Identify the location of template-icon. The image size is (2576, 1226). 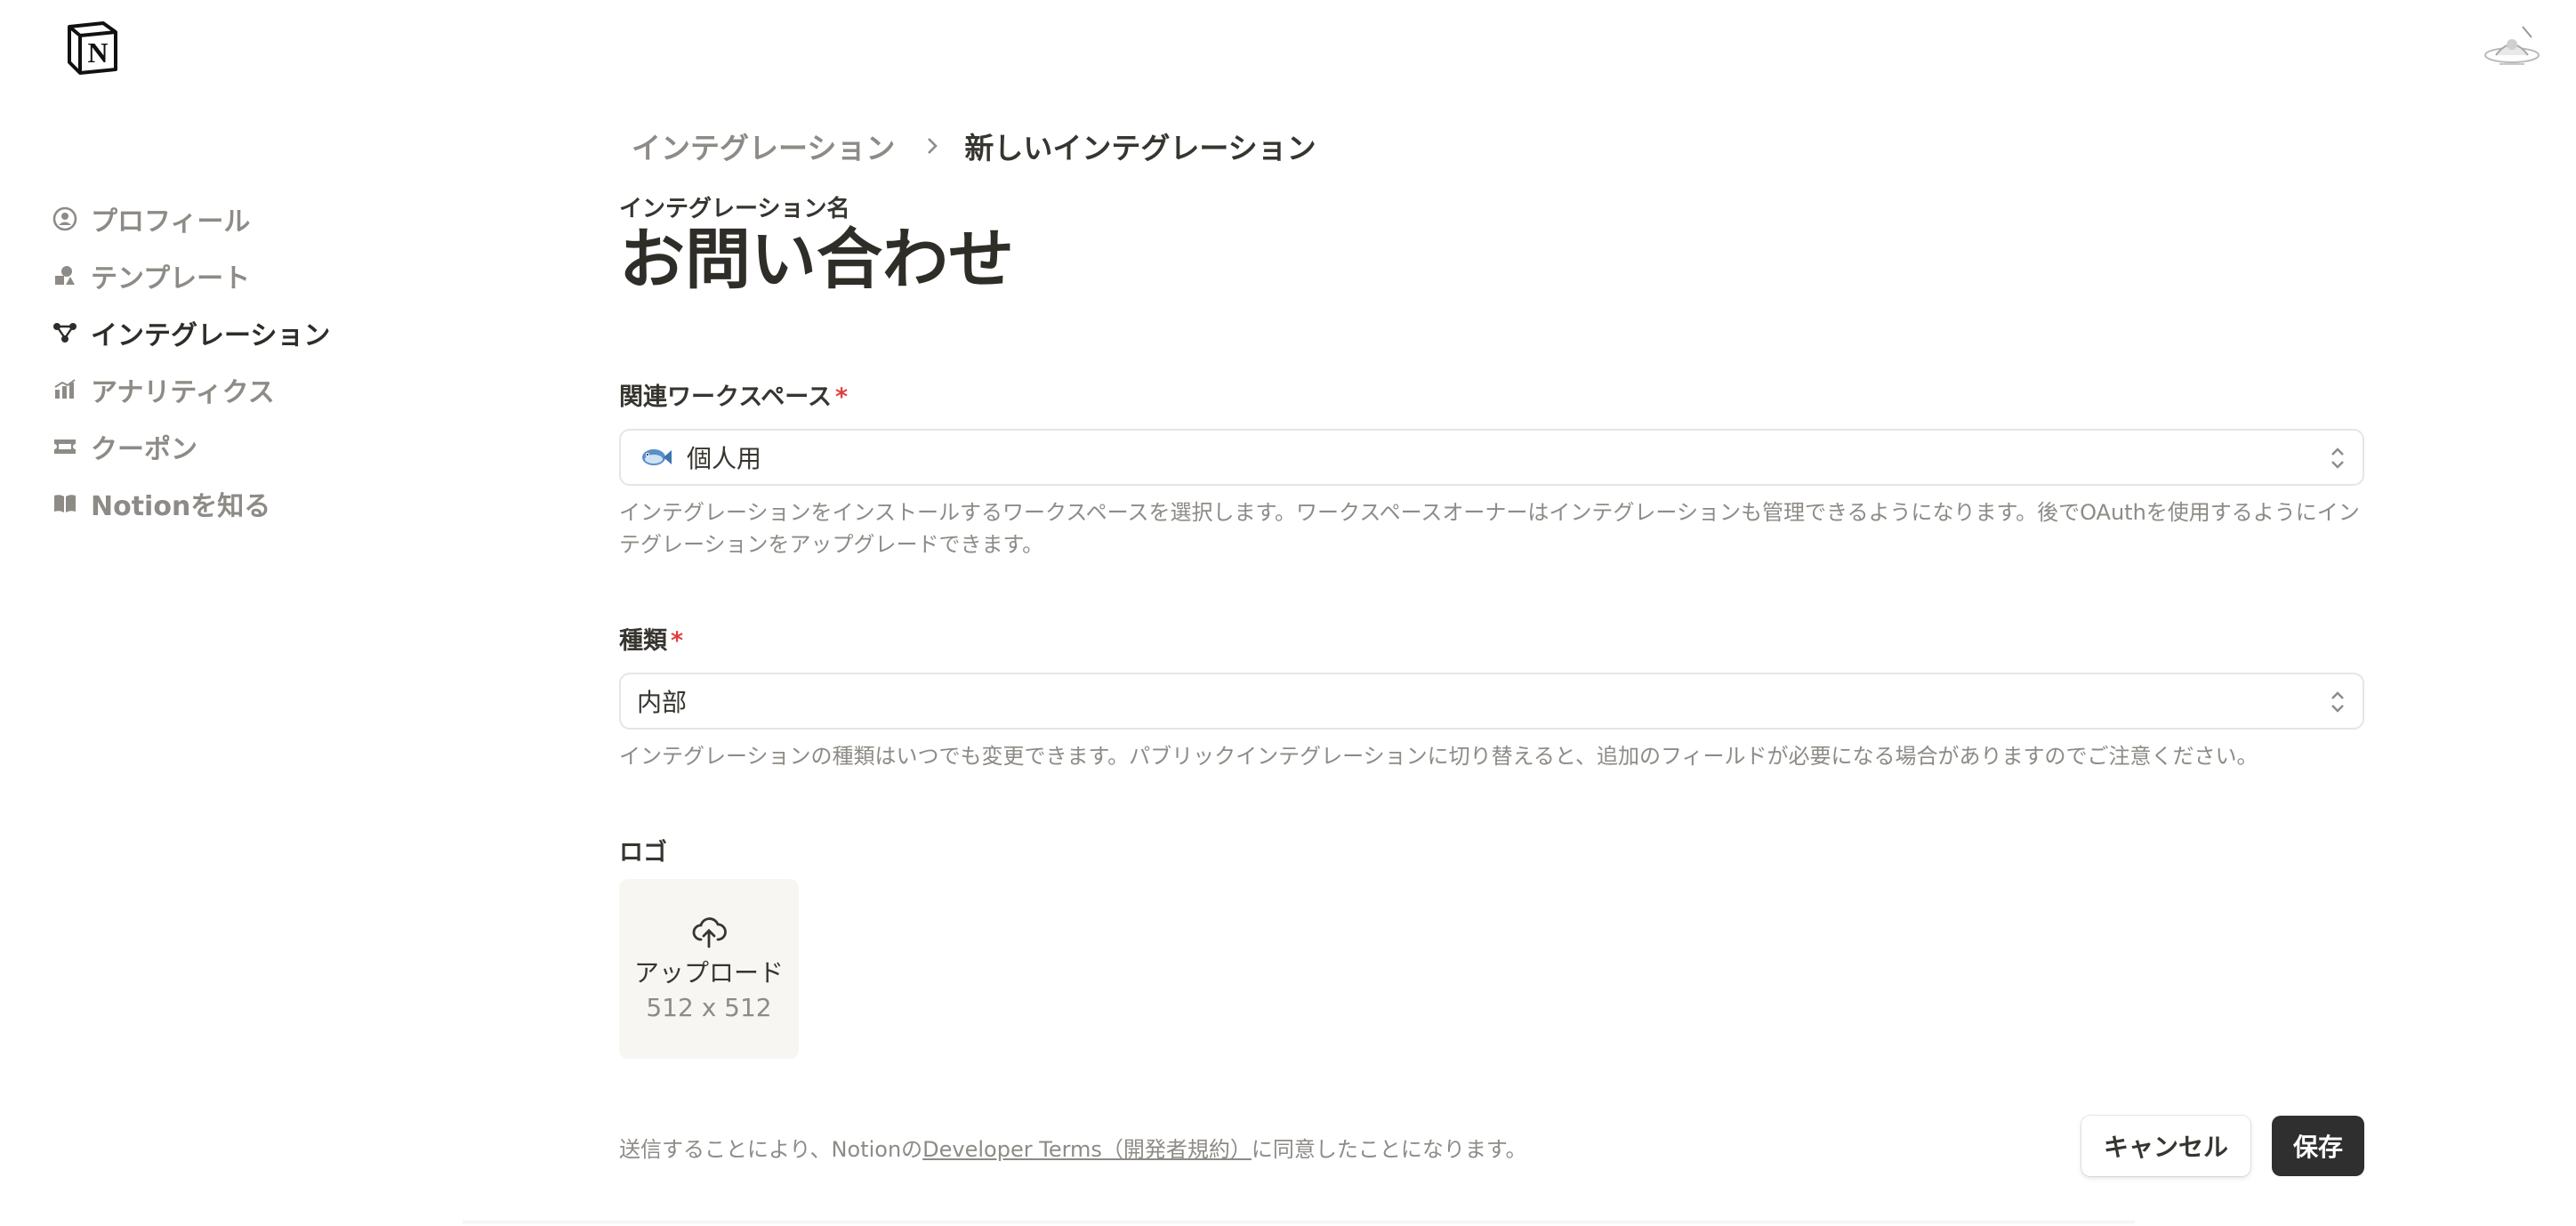
(65, 275).